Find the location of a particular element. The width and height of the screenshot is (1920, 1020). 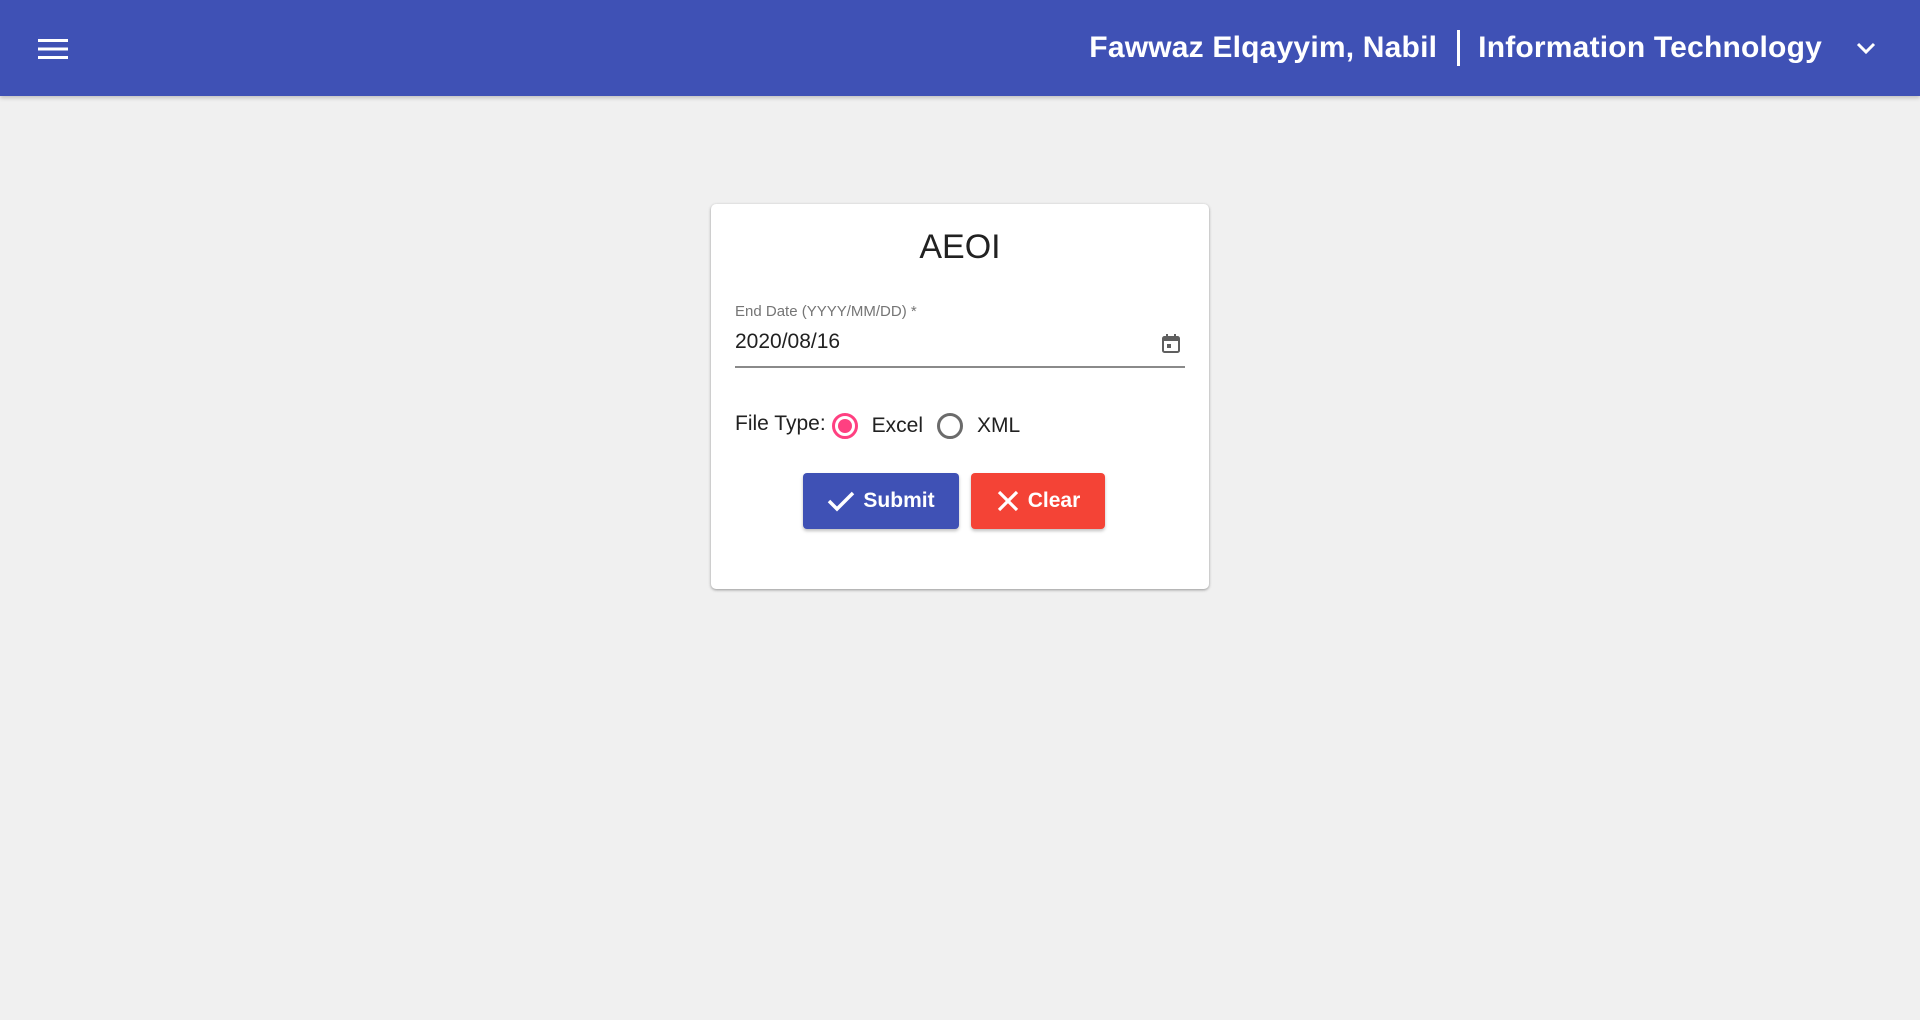

radio-xml-circle is located at coordinates (950, 426).